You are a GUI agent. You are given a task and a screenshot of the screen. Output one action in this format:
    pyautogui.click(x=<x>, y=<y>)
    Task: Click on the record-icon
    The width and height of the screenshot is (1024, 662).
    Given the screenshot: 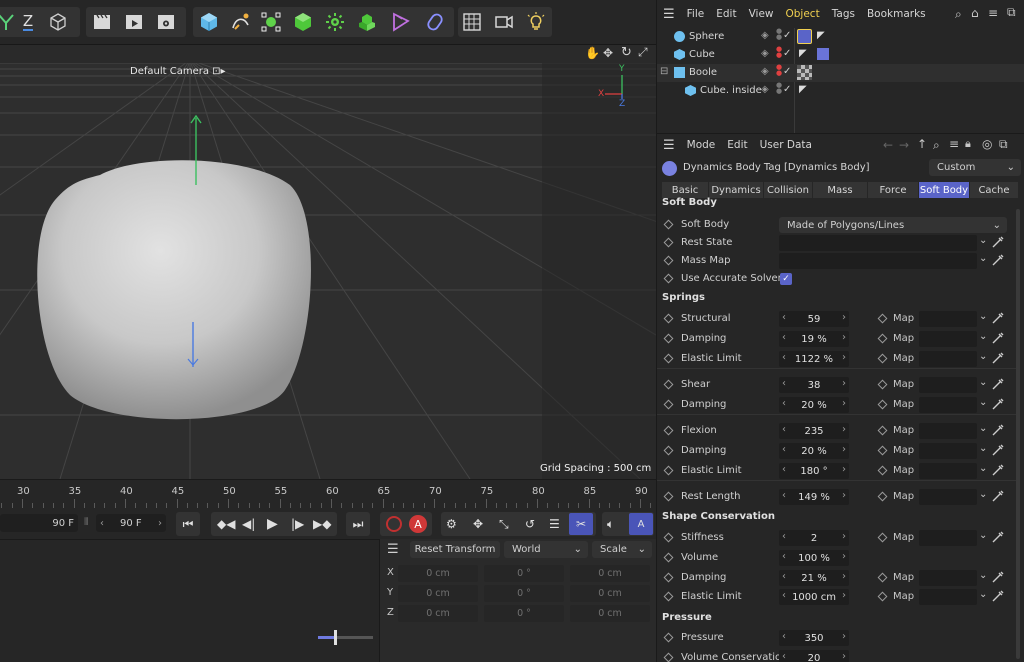 What is the action you would take?
    pyautogui.click(x=394, y=524)
    